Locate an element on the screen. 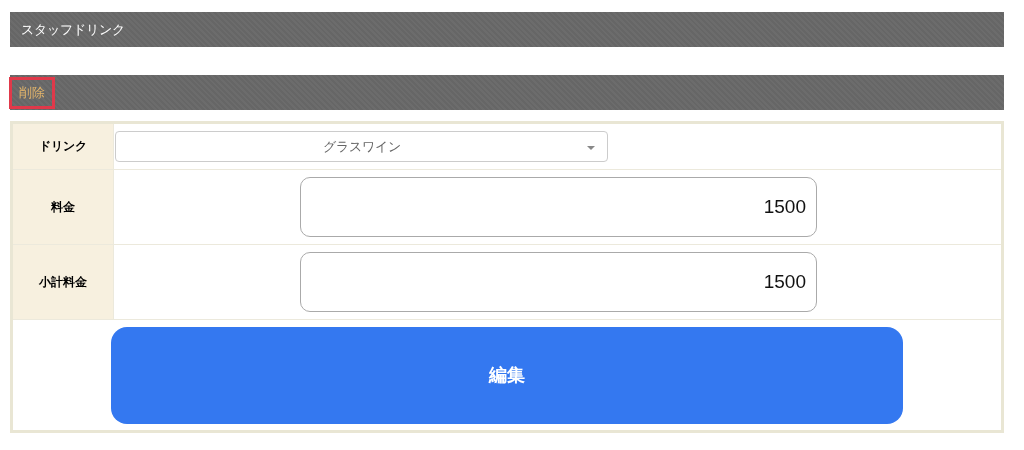 The width and height of the screenshot is (1024, 450). row-label: ドリンク is located at coordinates (63, 146).